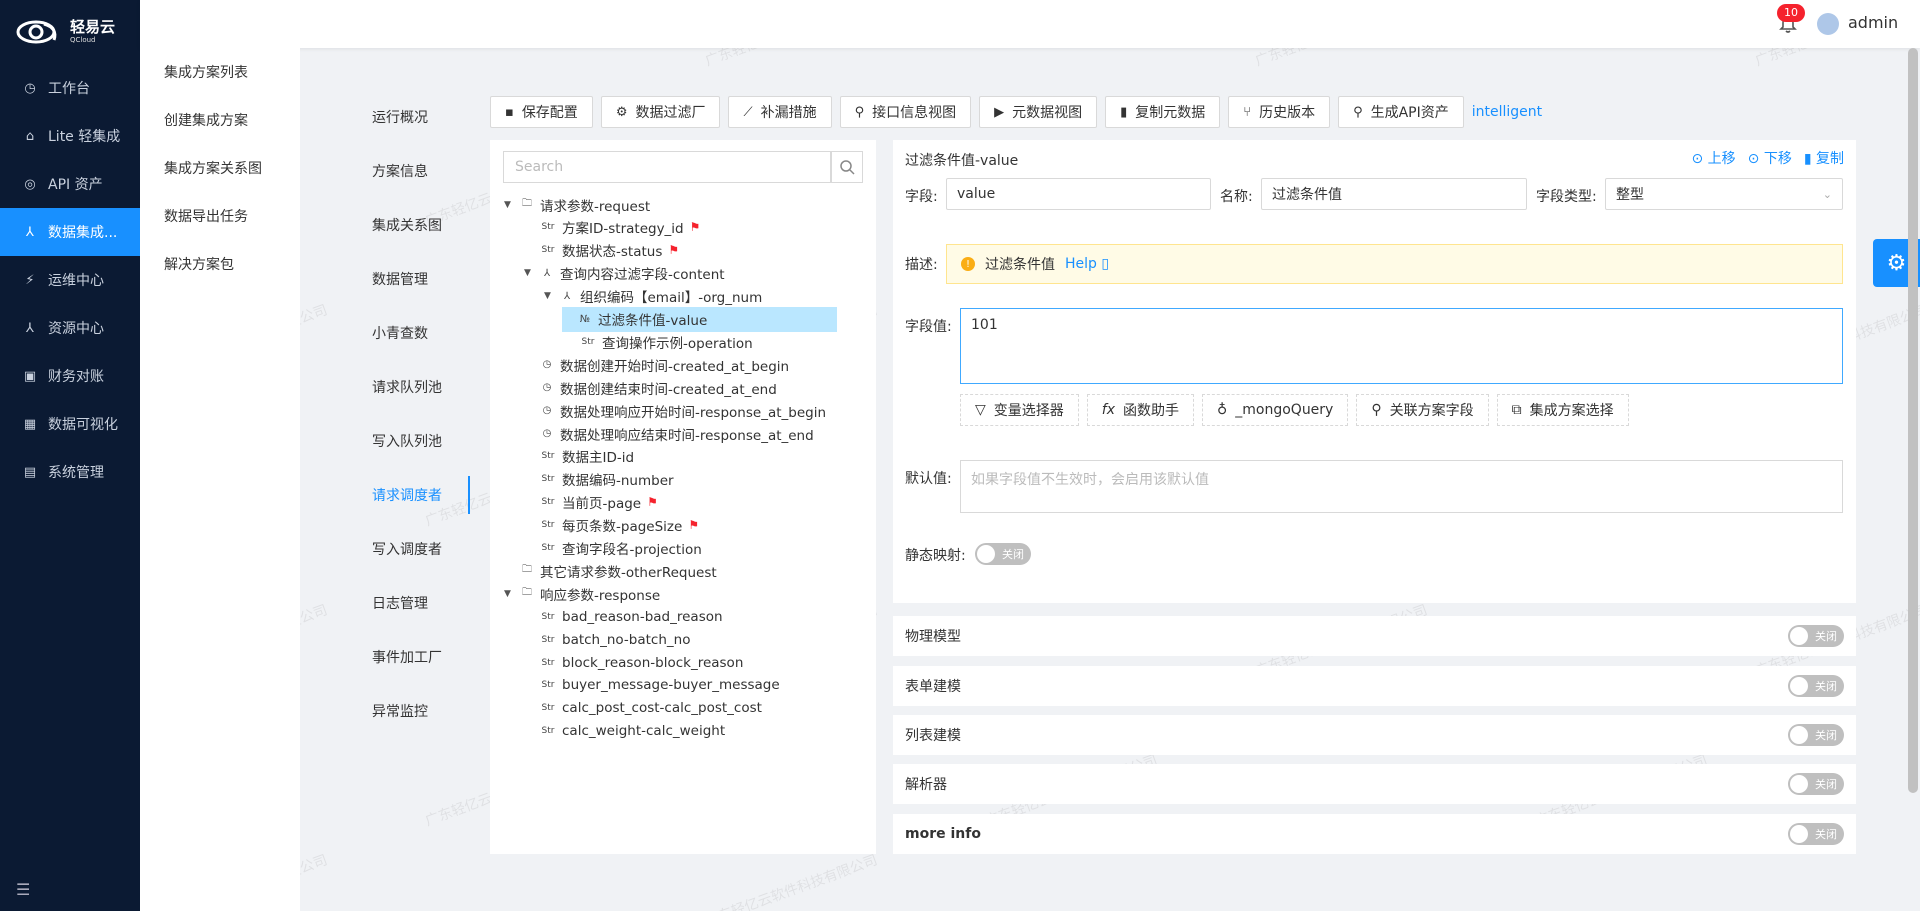 The image size is (1920, 911). Describe the element at coordinates (410, 333) in the screenshot. I see `scheme-tab: 小青查数` at that location.